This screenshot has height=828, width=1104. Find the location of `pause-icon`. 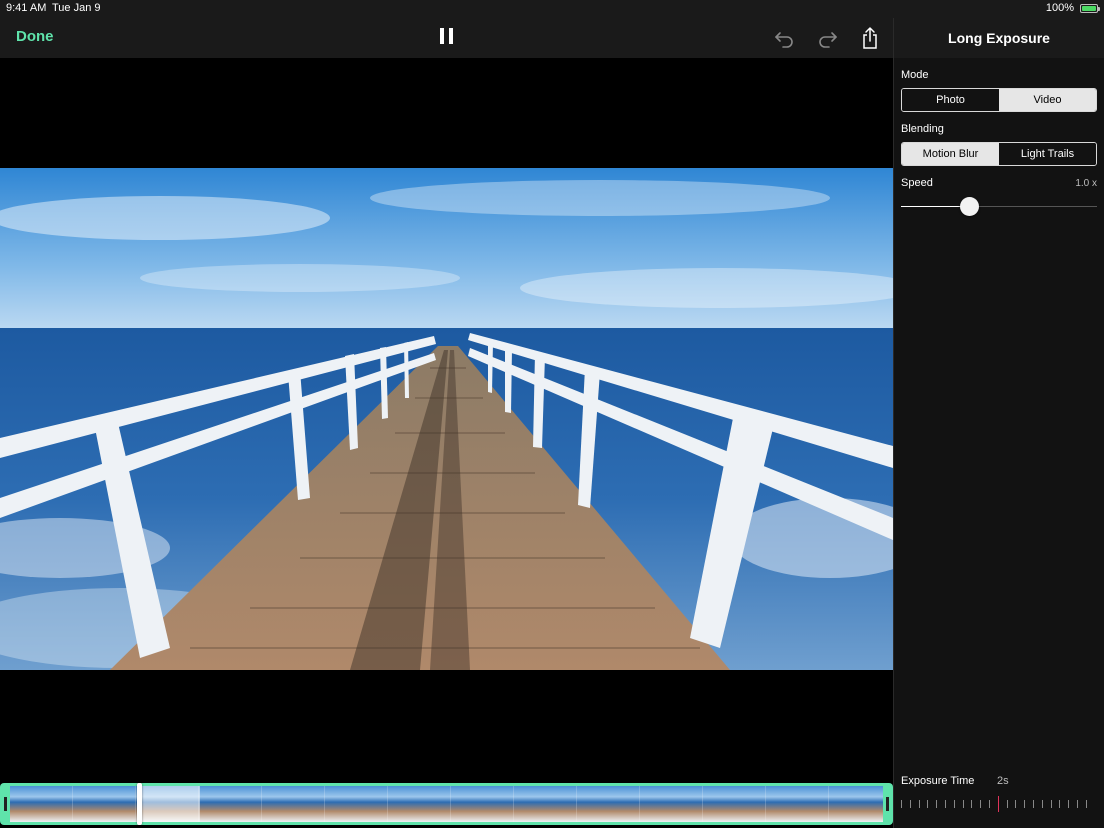

pause-icon is located at coordinates (447, 36).